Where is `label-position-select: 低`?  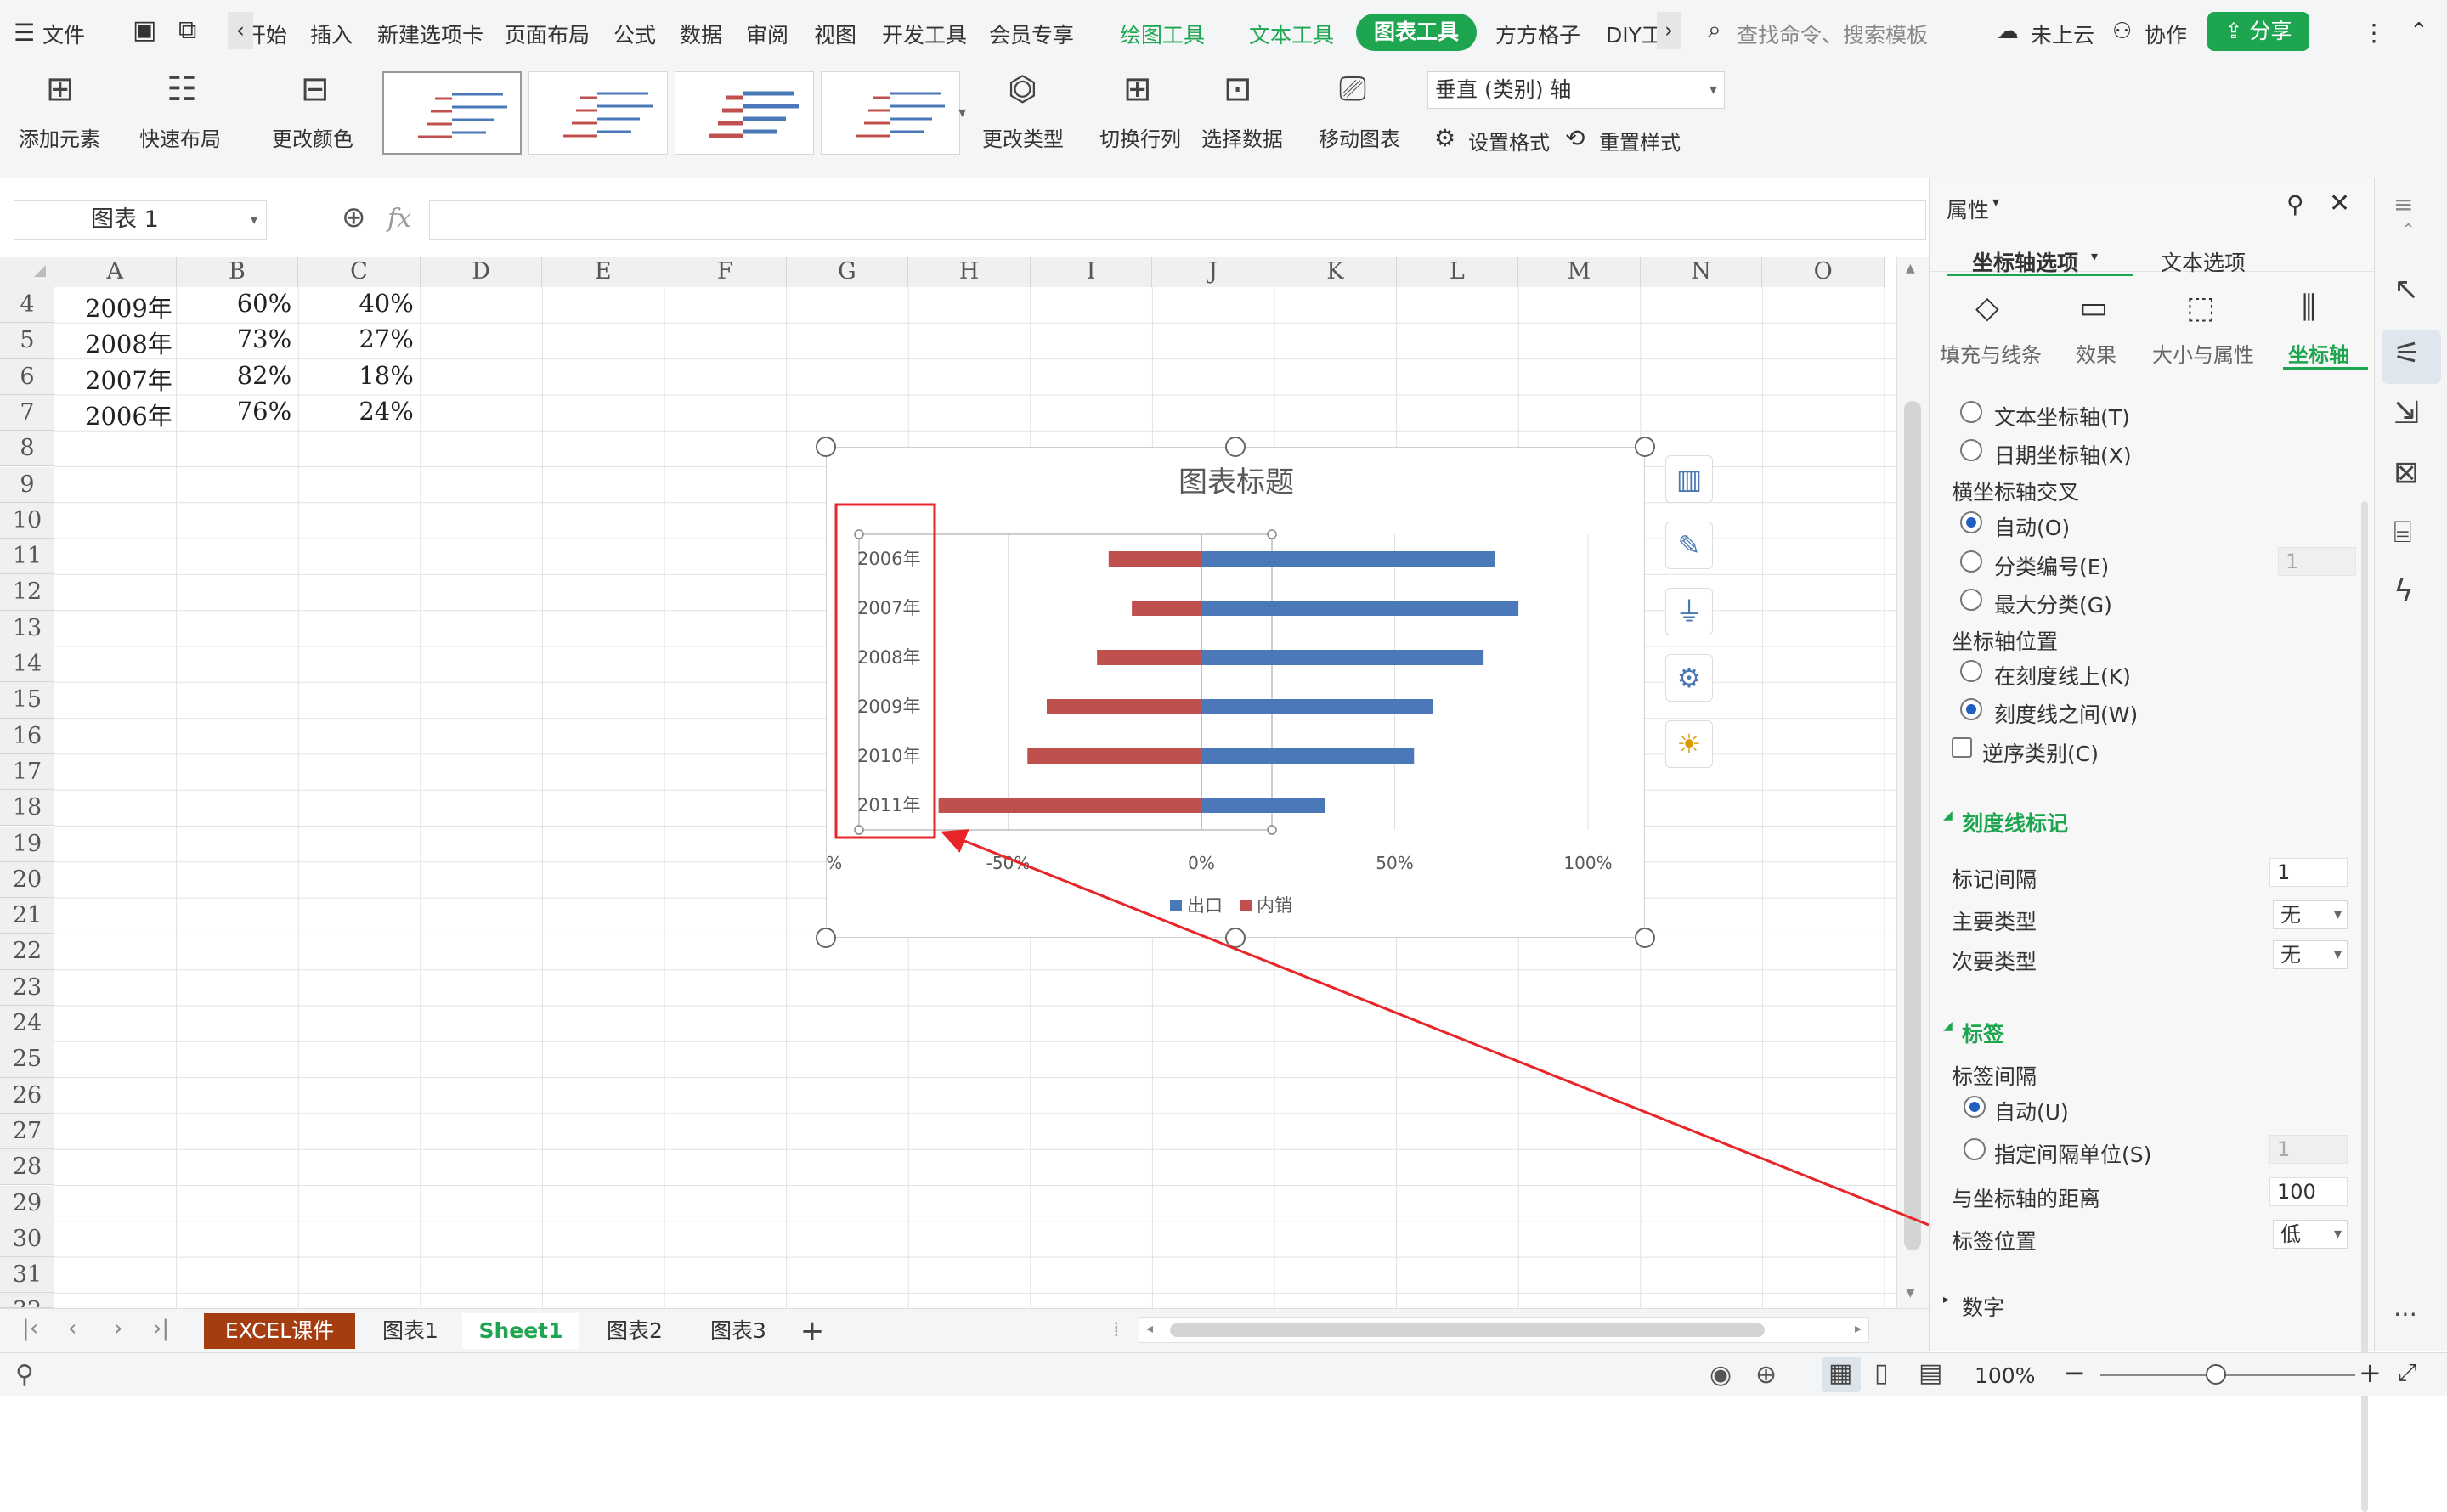
label-position-select: 低 is located at coordinates (2310, 1234).